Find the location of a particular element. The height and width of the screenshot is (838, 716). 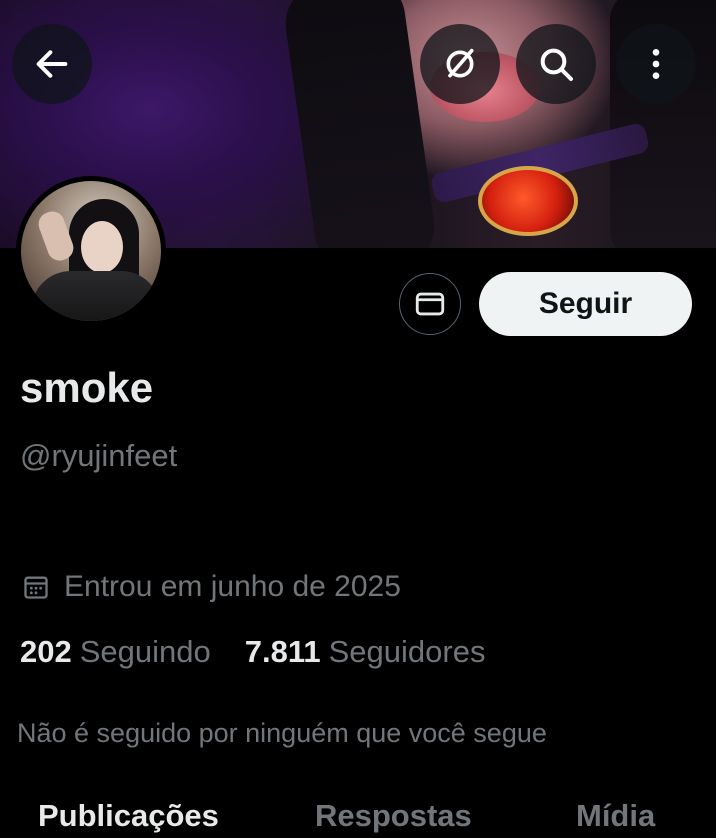

arrow-left-icon is located at coordinates (52, 64).